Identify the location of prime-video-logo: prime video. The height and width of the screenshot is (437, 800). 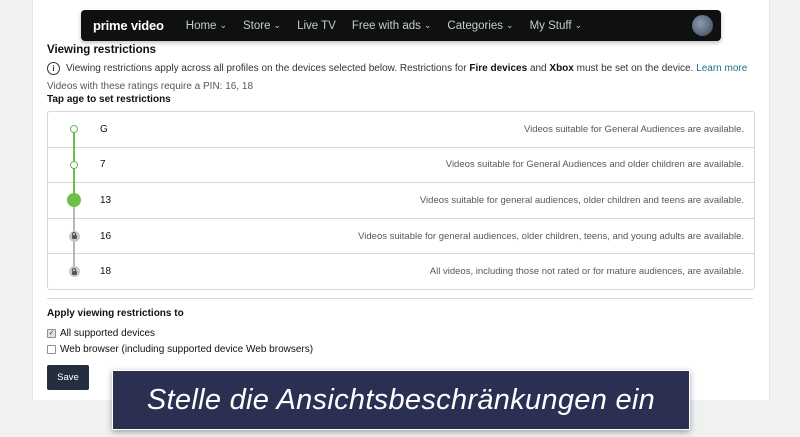
(128, 25).